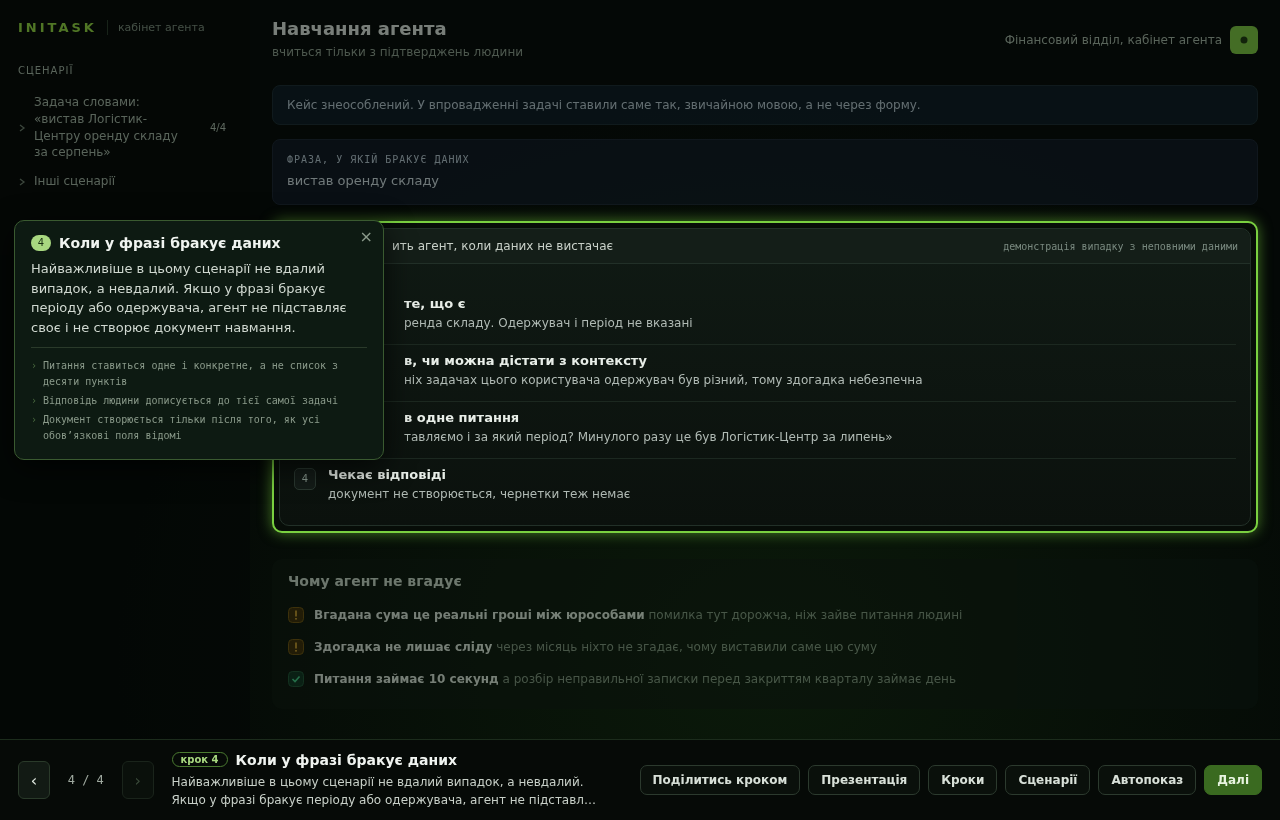 The image size is (1280, 820). I want to click on section-title: Чому агент не вгадує, so click(375, 581).